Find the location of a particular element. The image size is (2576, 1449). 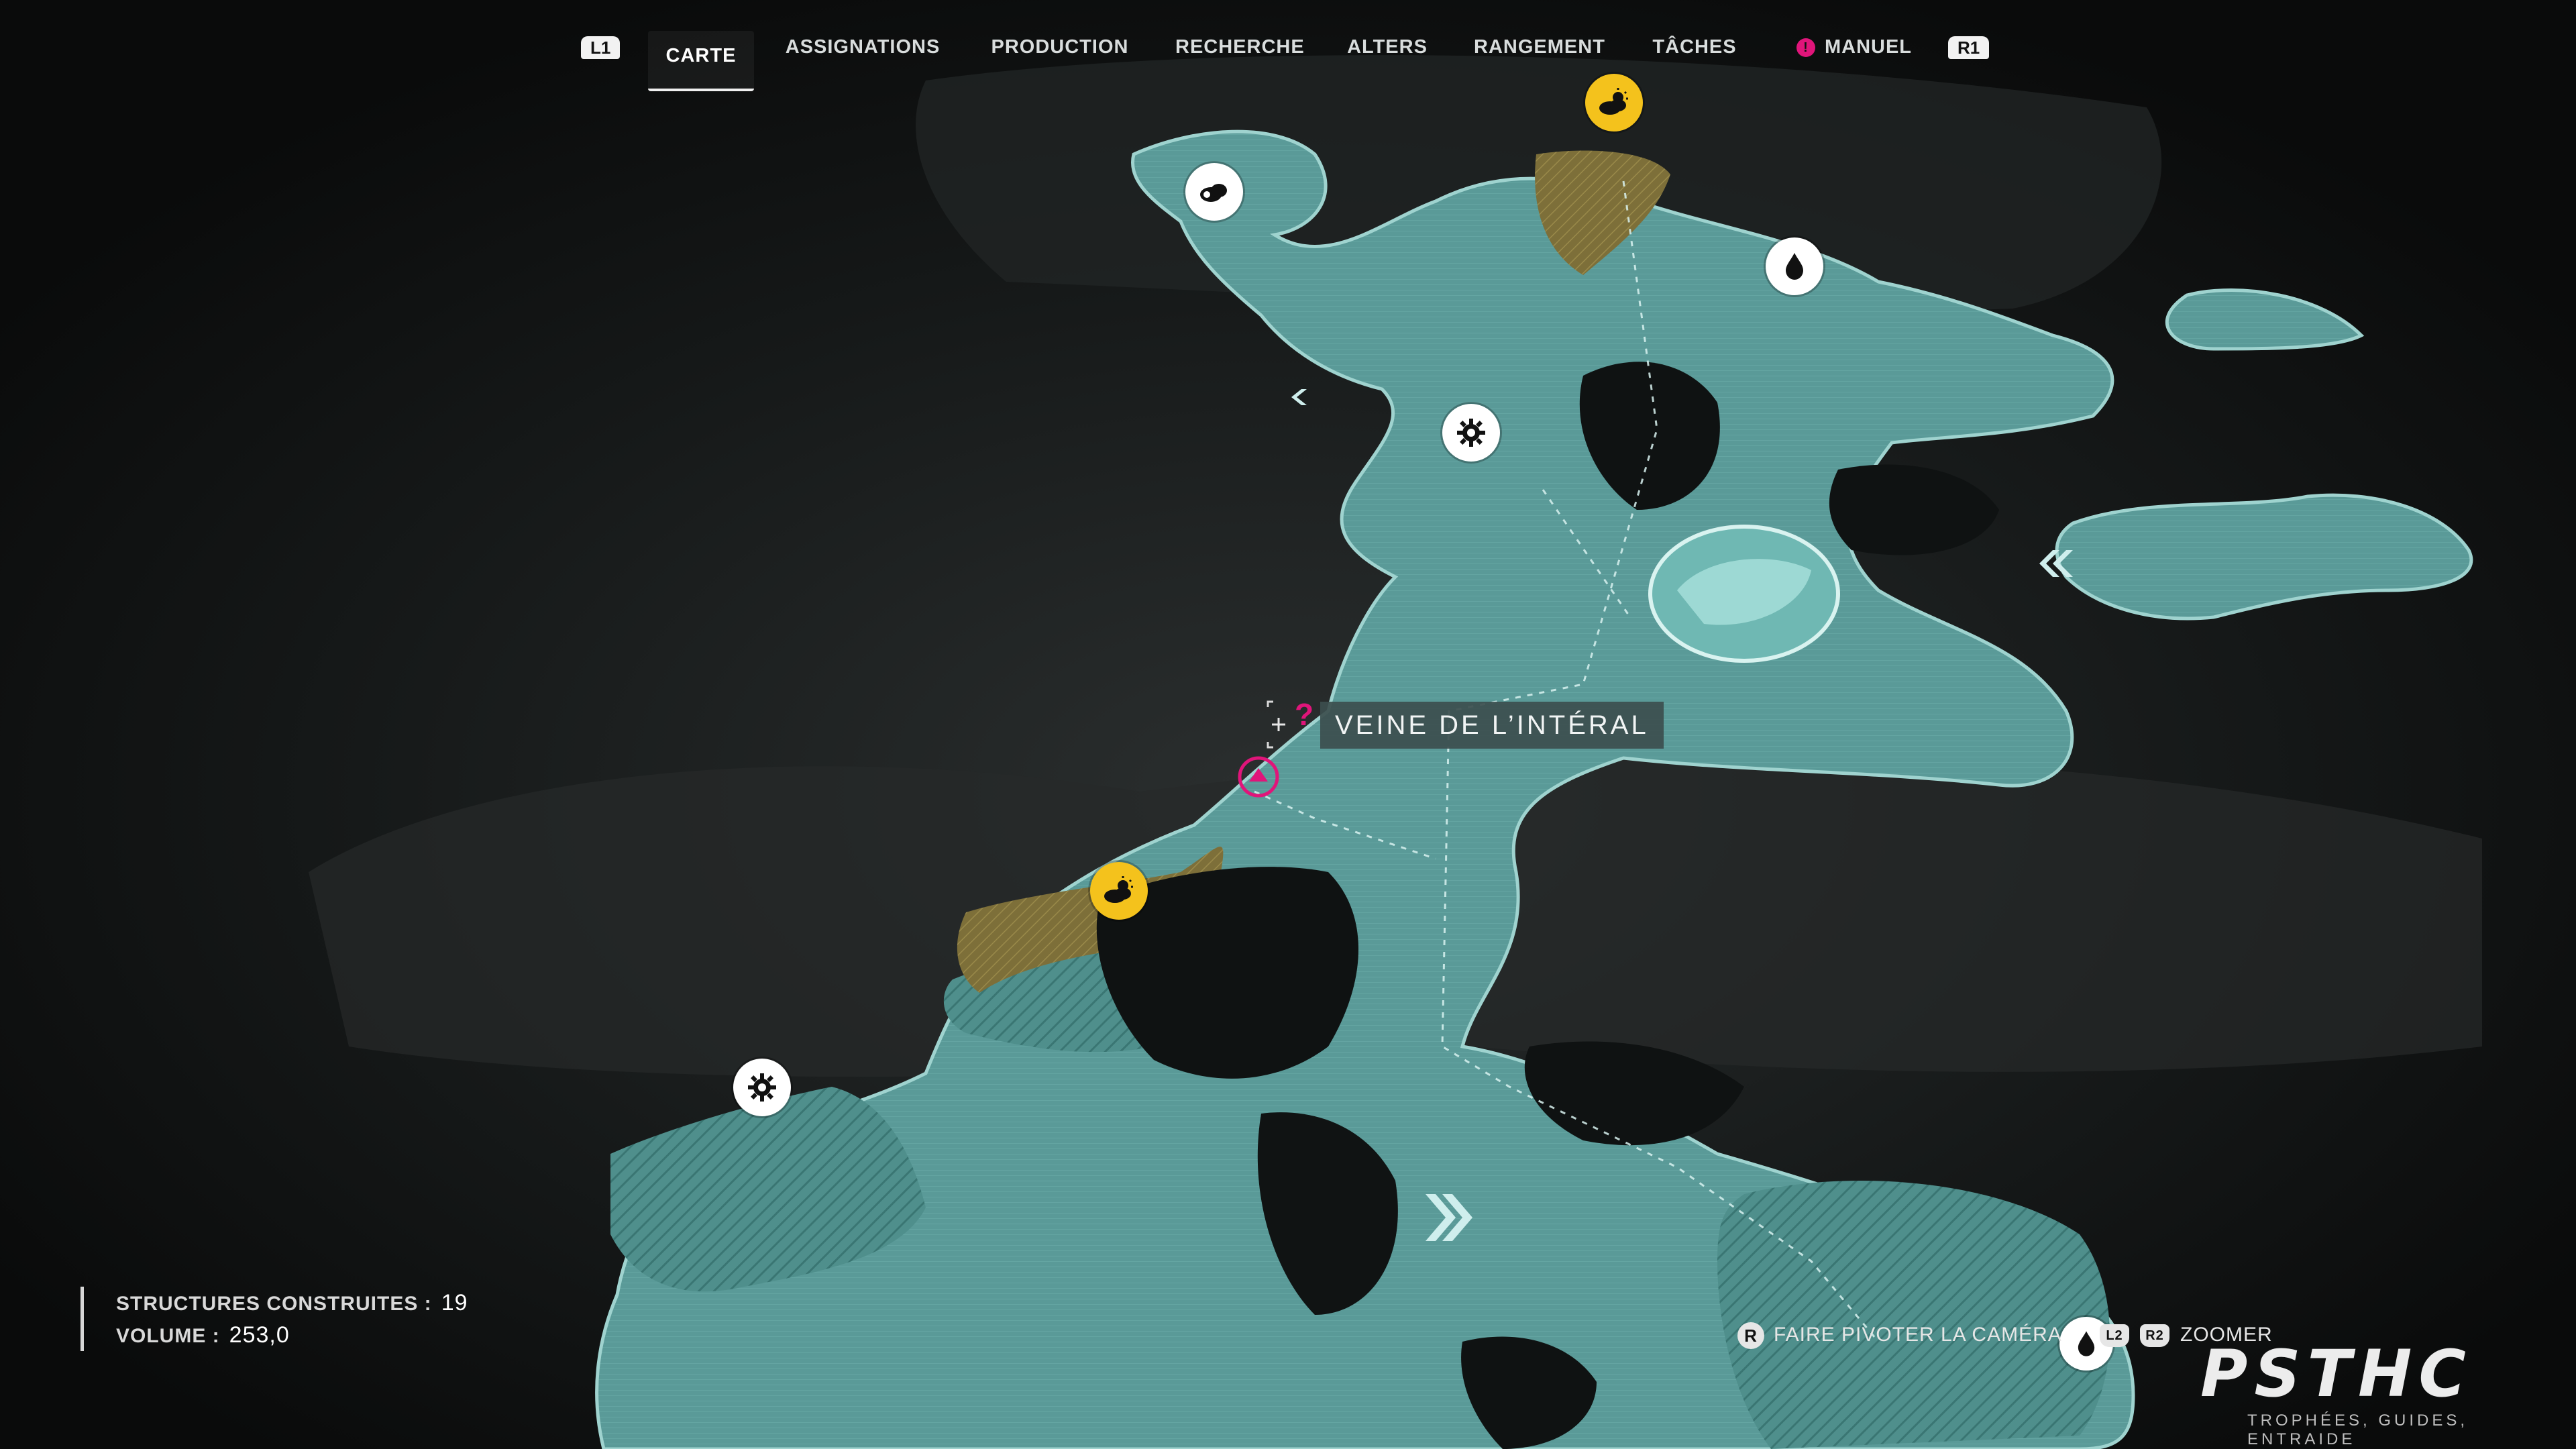

rotate-camera-label: FAIRE PIVOTER LA CAMÉRA is located at coordinates (1918, 1335).